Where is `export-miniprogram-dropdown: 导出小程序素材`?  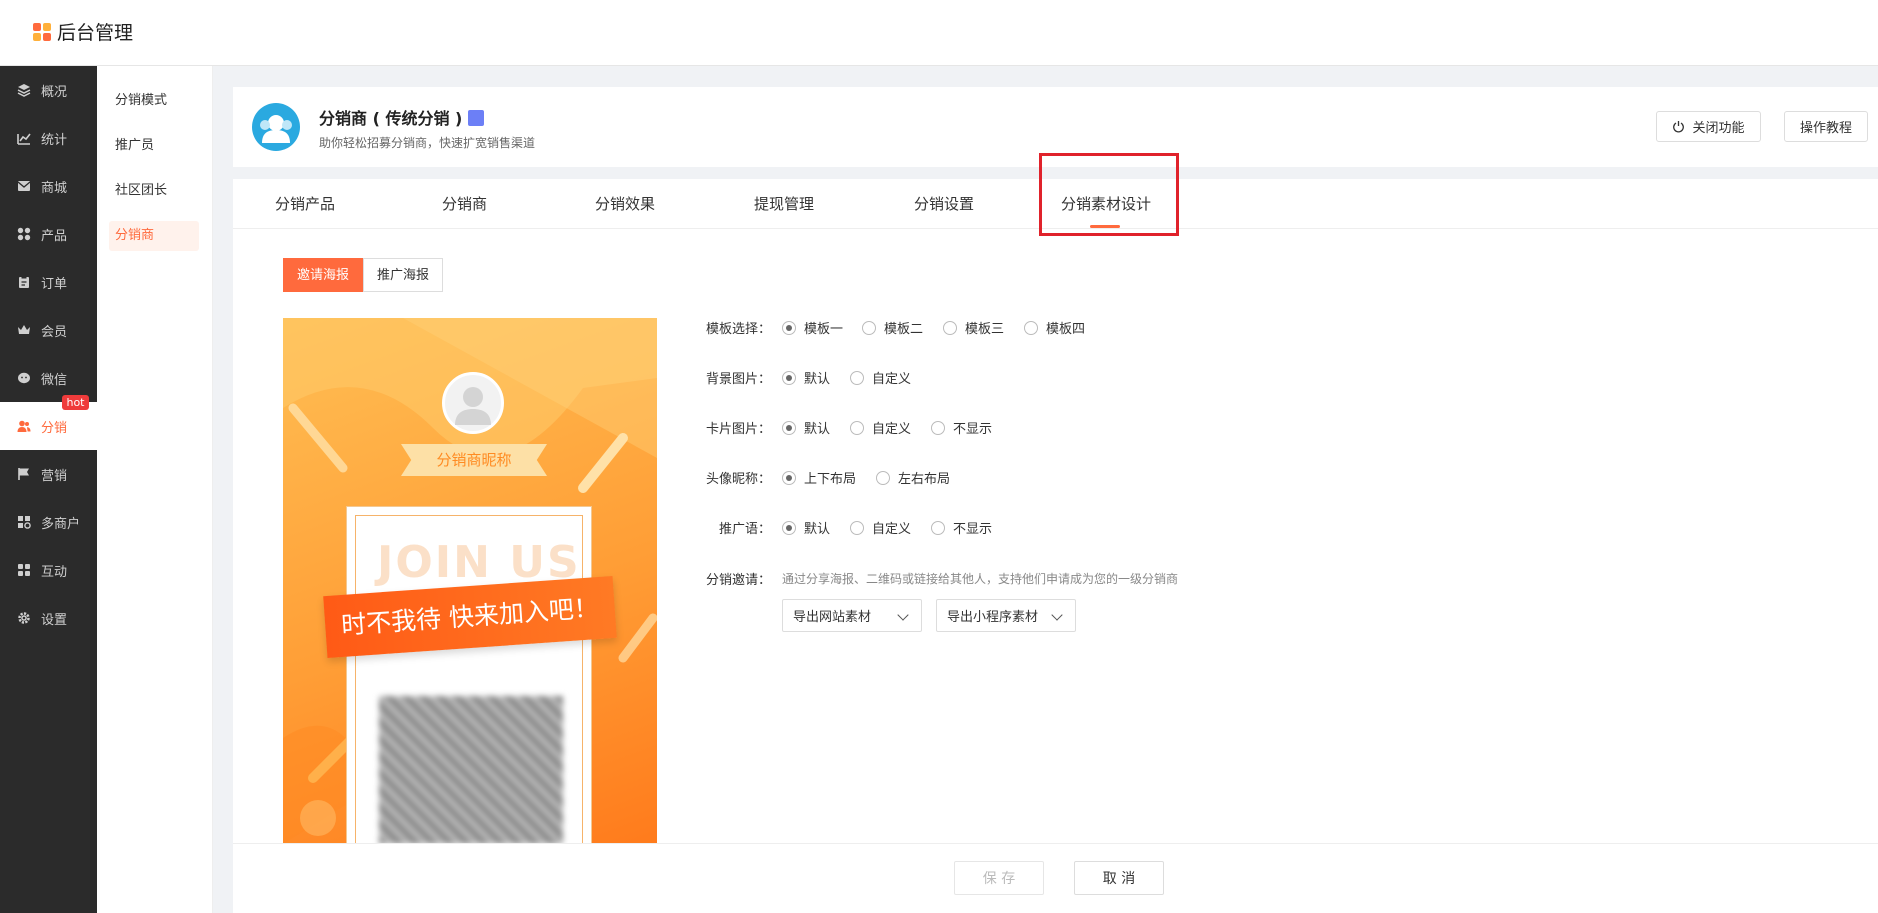
export-miniprogram-dropdown: 导出小程序素材 is located at coordinates (1006, 615).